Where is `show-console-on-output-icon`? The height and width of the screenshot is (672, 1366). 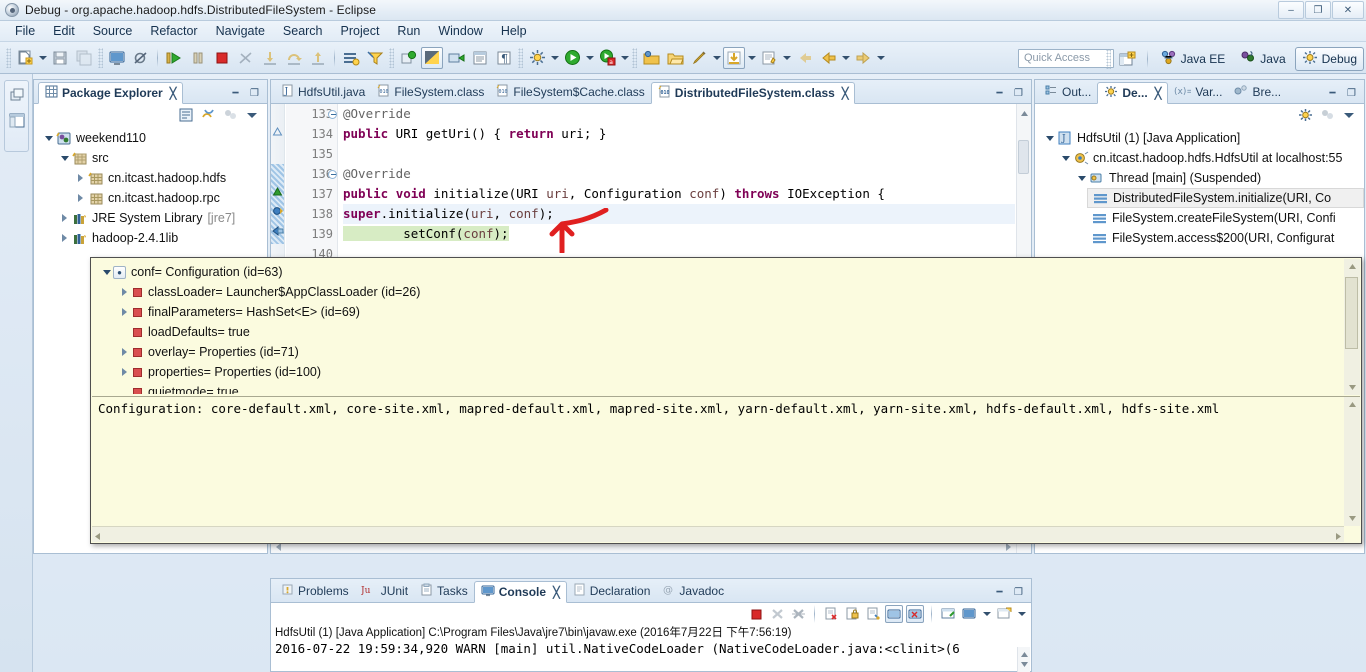
show-console-on-output-icon is located at coordinates (873, 614).